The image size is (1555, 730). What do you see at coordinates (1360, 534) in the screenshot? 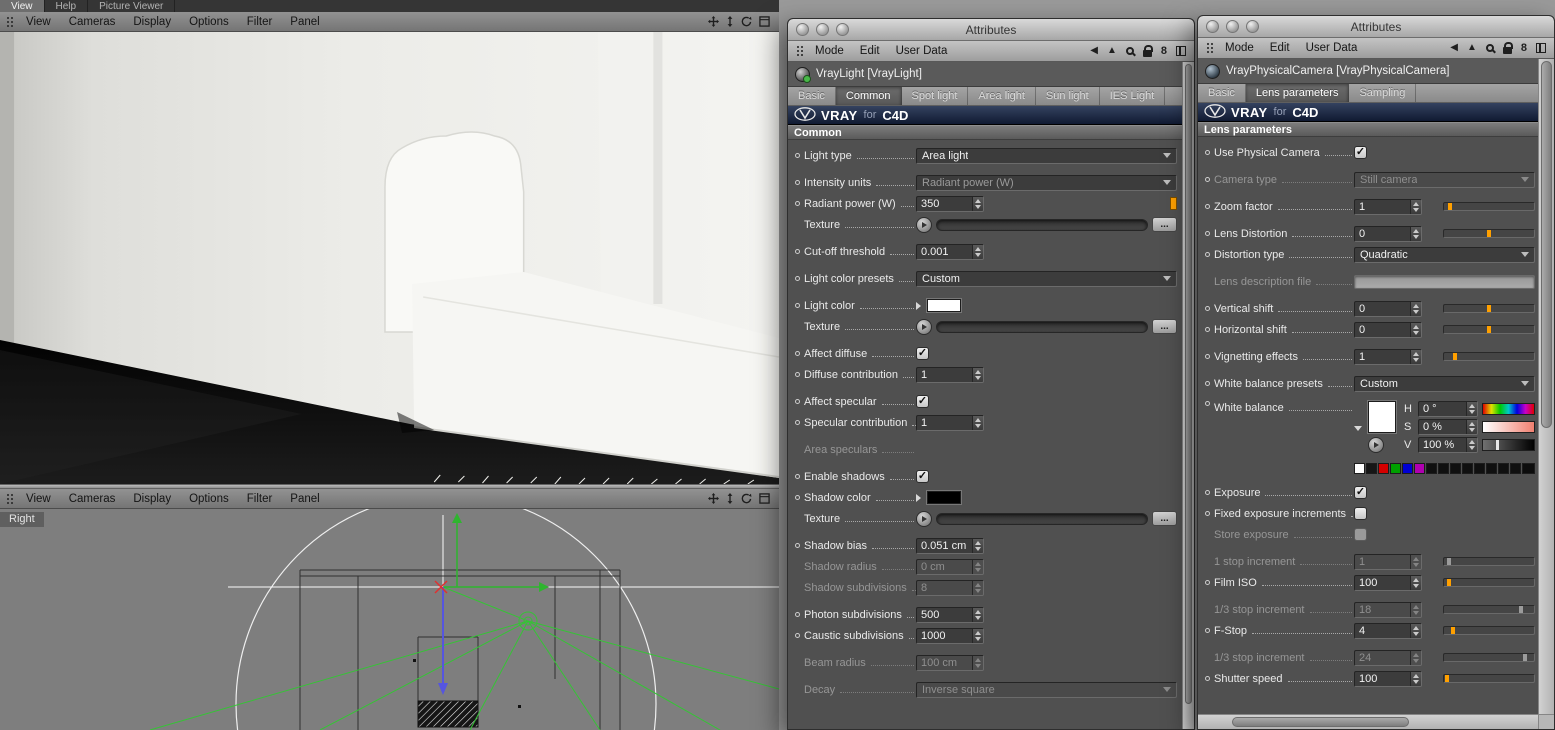
I see `checkbox-store-exposure` at bounding box center [1360, 534].